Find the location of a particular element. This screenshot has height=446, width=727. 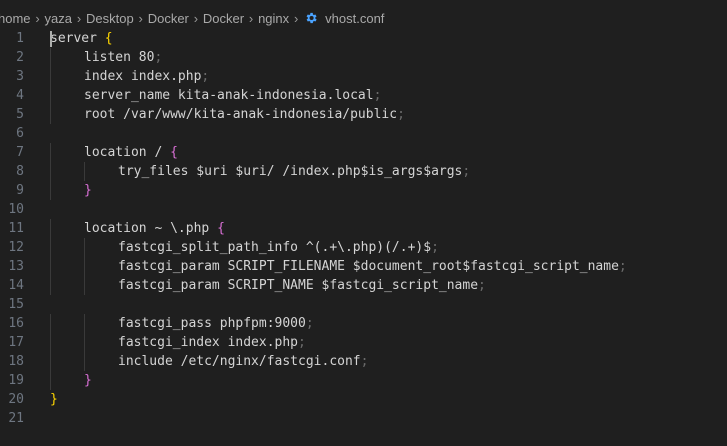

code-line: 17 fastcgi_index index.php; is located at coordinates (363, 342).